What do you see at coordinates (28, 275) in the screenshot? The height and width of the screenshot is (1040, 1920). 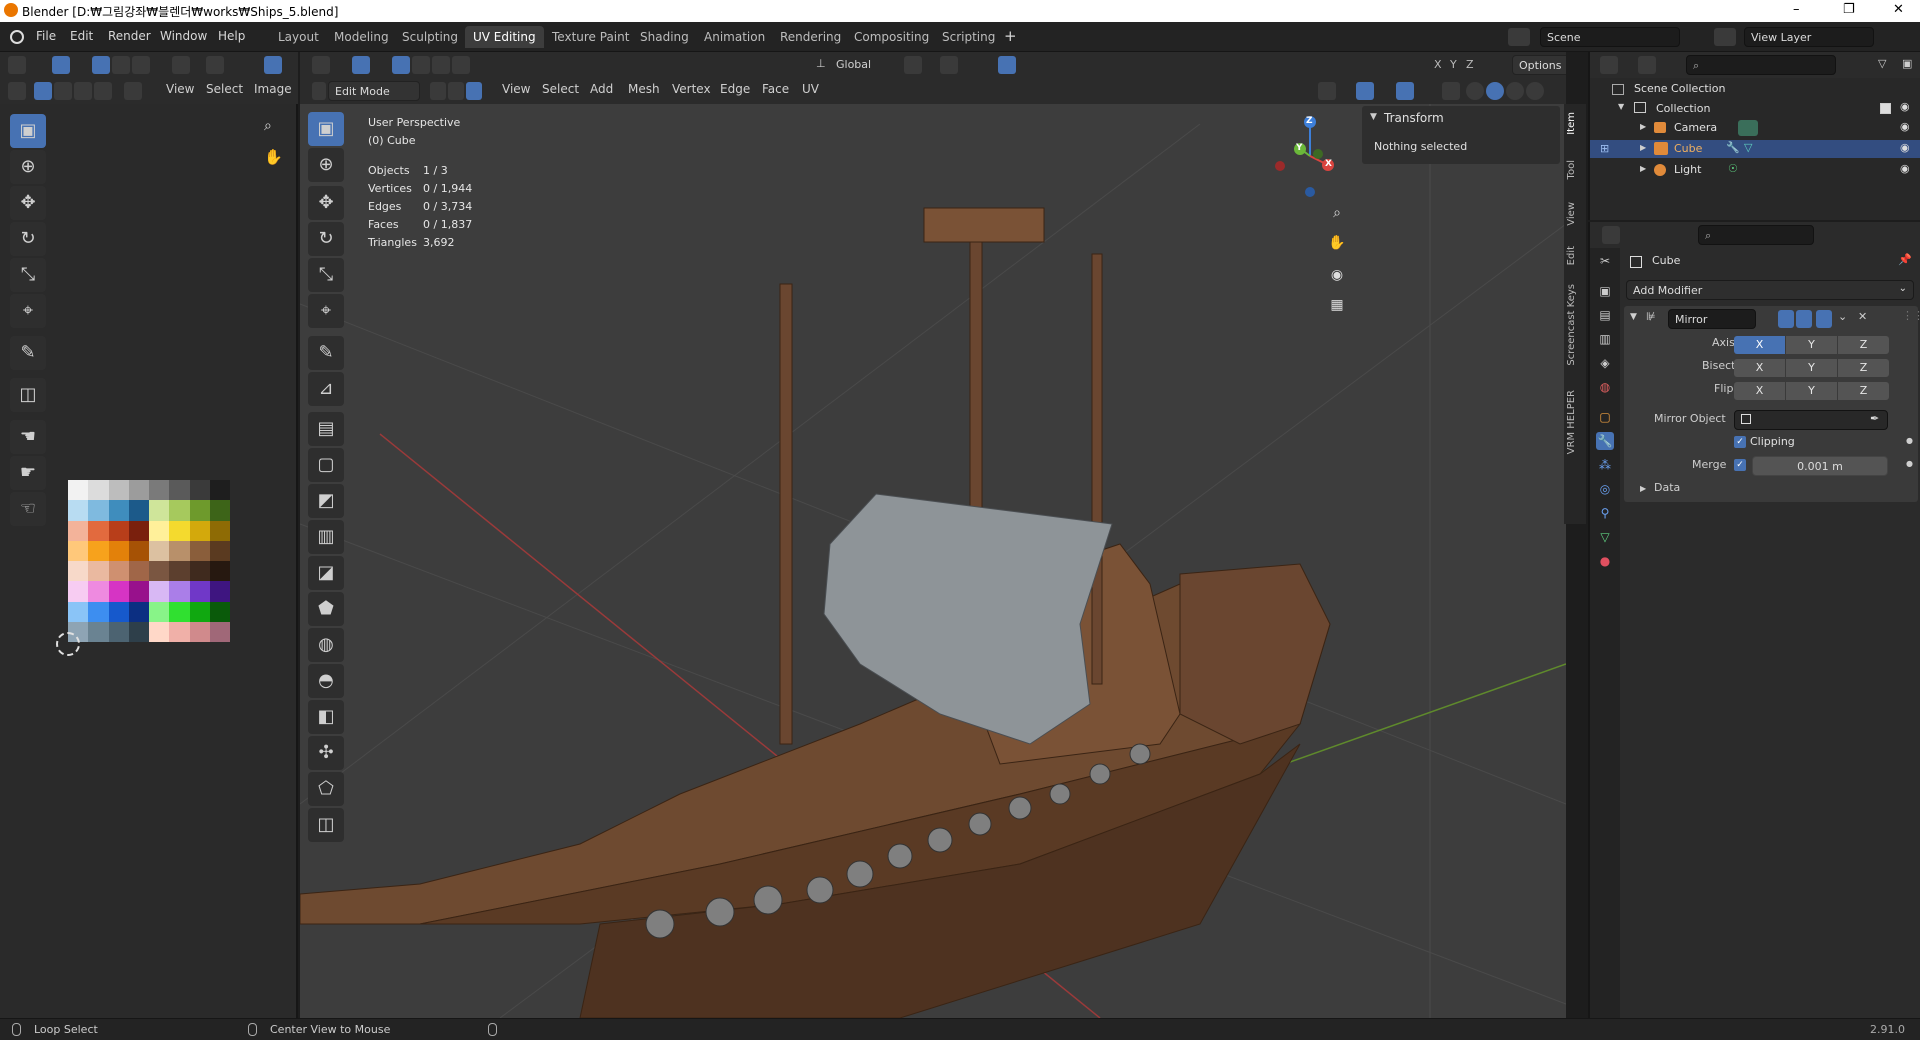 I see `uv-tool-scale: ⤡` at bounding box center [28, 275].